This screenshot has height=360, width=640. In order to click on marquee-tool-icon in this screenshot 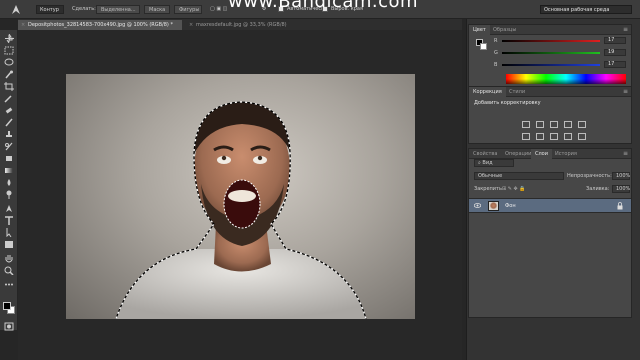, I will do `click(9, 50)`.